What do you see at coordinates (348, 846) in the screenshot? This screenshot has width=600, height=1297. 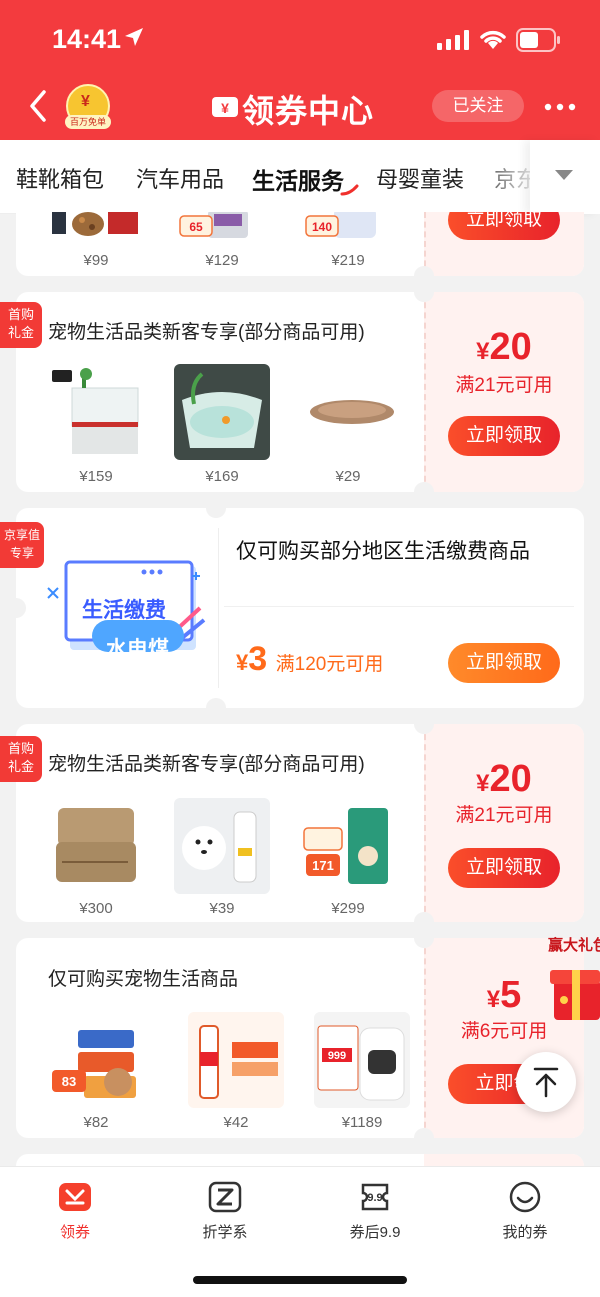 I see `product-thumb: 171` at bounding box center [348, 846].